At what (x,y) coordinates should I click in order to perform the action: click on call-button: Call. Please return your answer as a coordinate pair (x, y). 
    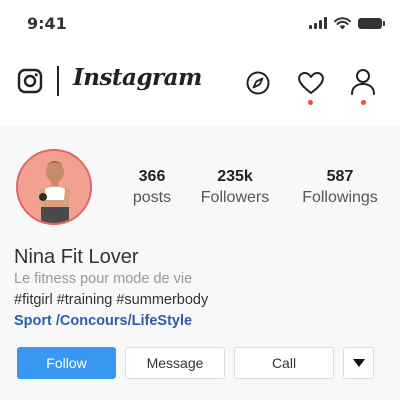
    Looking at the image, I should click on (284, 363).